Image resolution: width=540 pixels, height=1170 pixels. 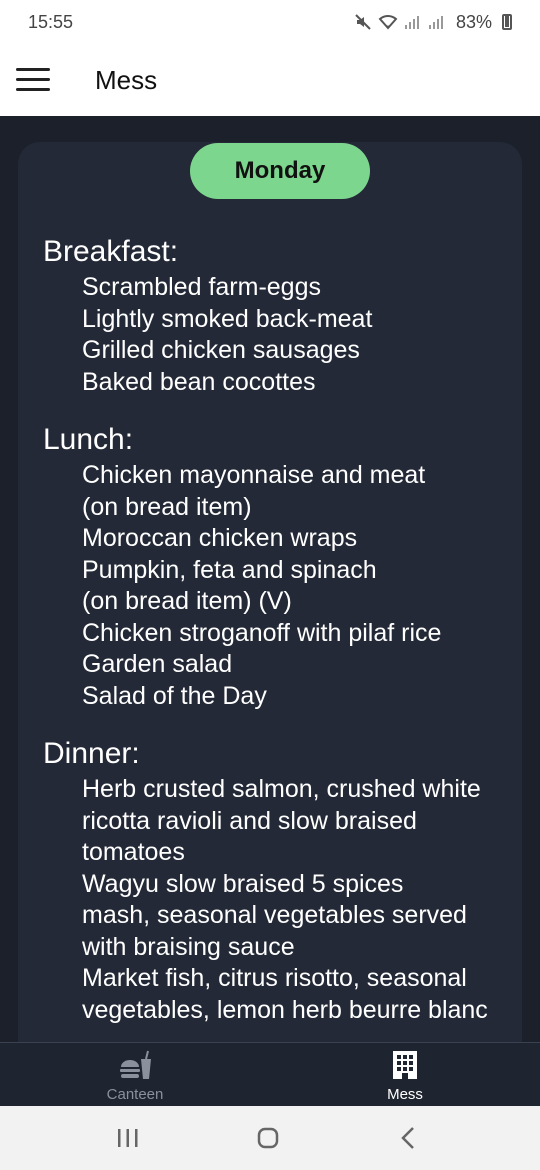 I want to click on bottom-nav: Canteen Mess, so click(x=270, y=1074).